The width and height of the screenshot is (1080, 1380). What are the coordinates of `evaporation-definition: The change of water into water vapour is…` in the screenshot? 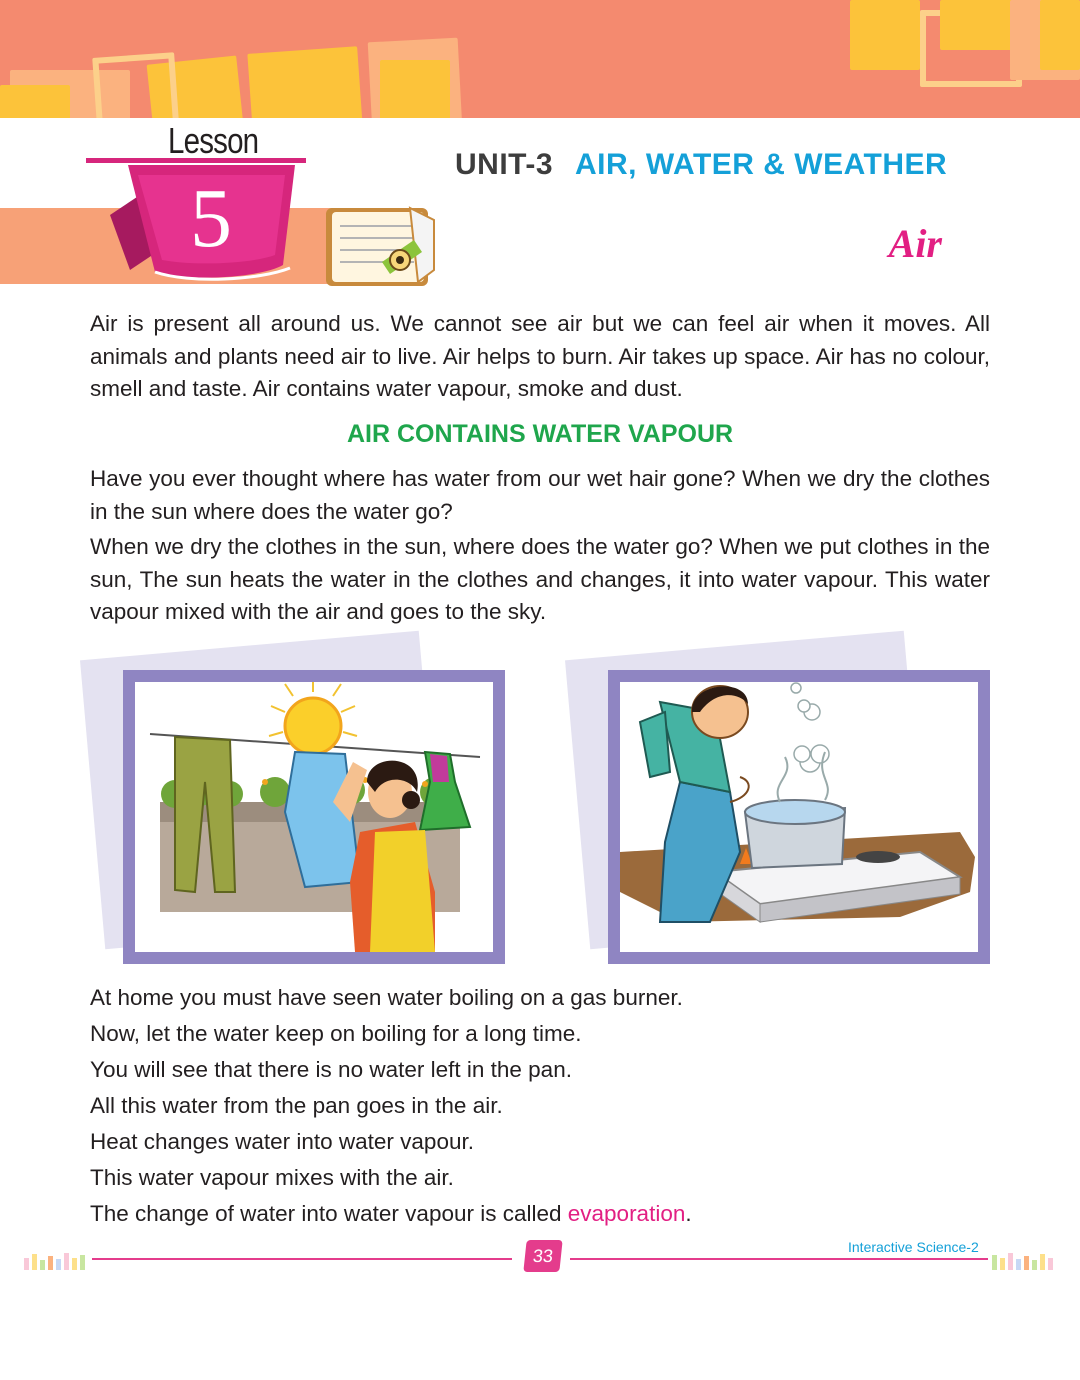 It's located at (540, 1214).